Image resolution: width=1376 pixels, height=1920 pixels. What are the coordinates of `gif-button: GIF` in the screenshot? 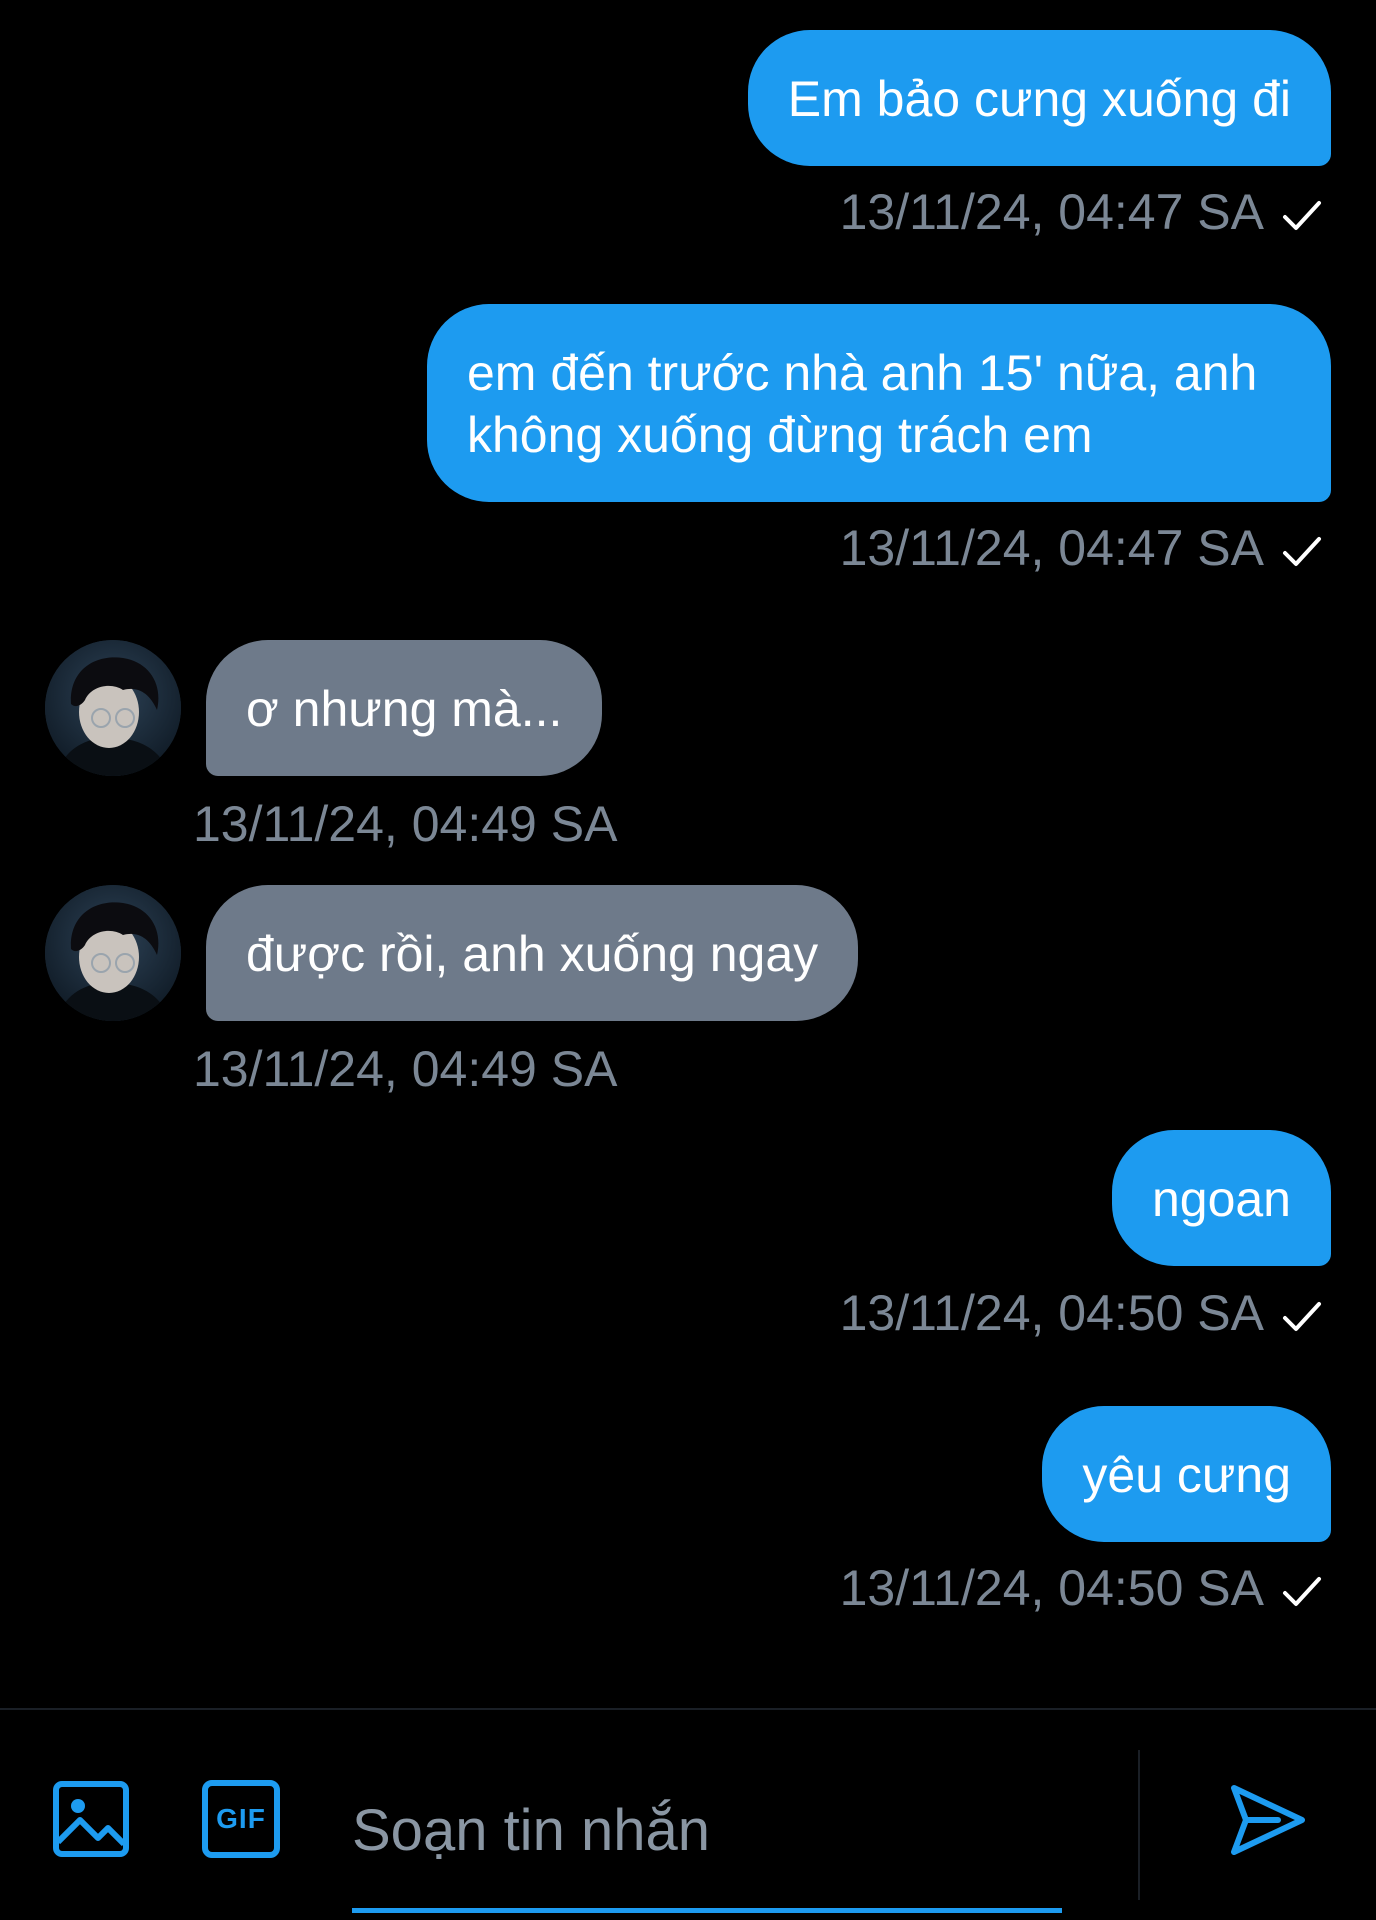 It's located at (241, 1819).